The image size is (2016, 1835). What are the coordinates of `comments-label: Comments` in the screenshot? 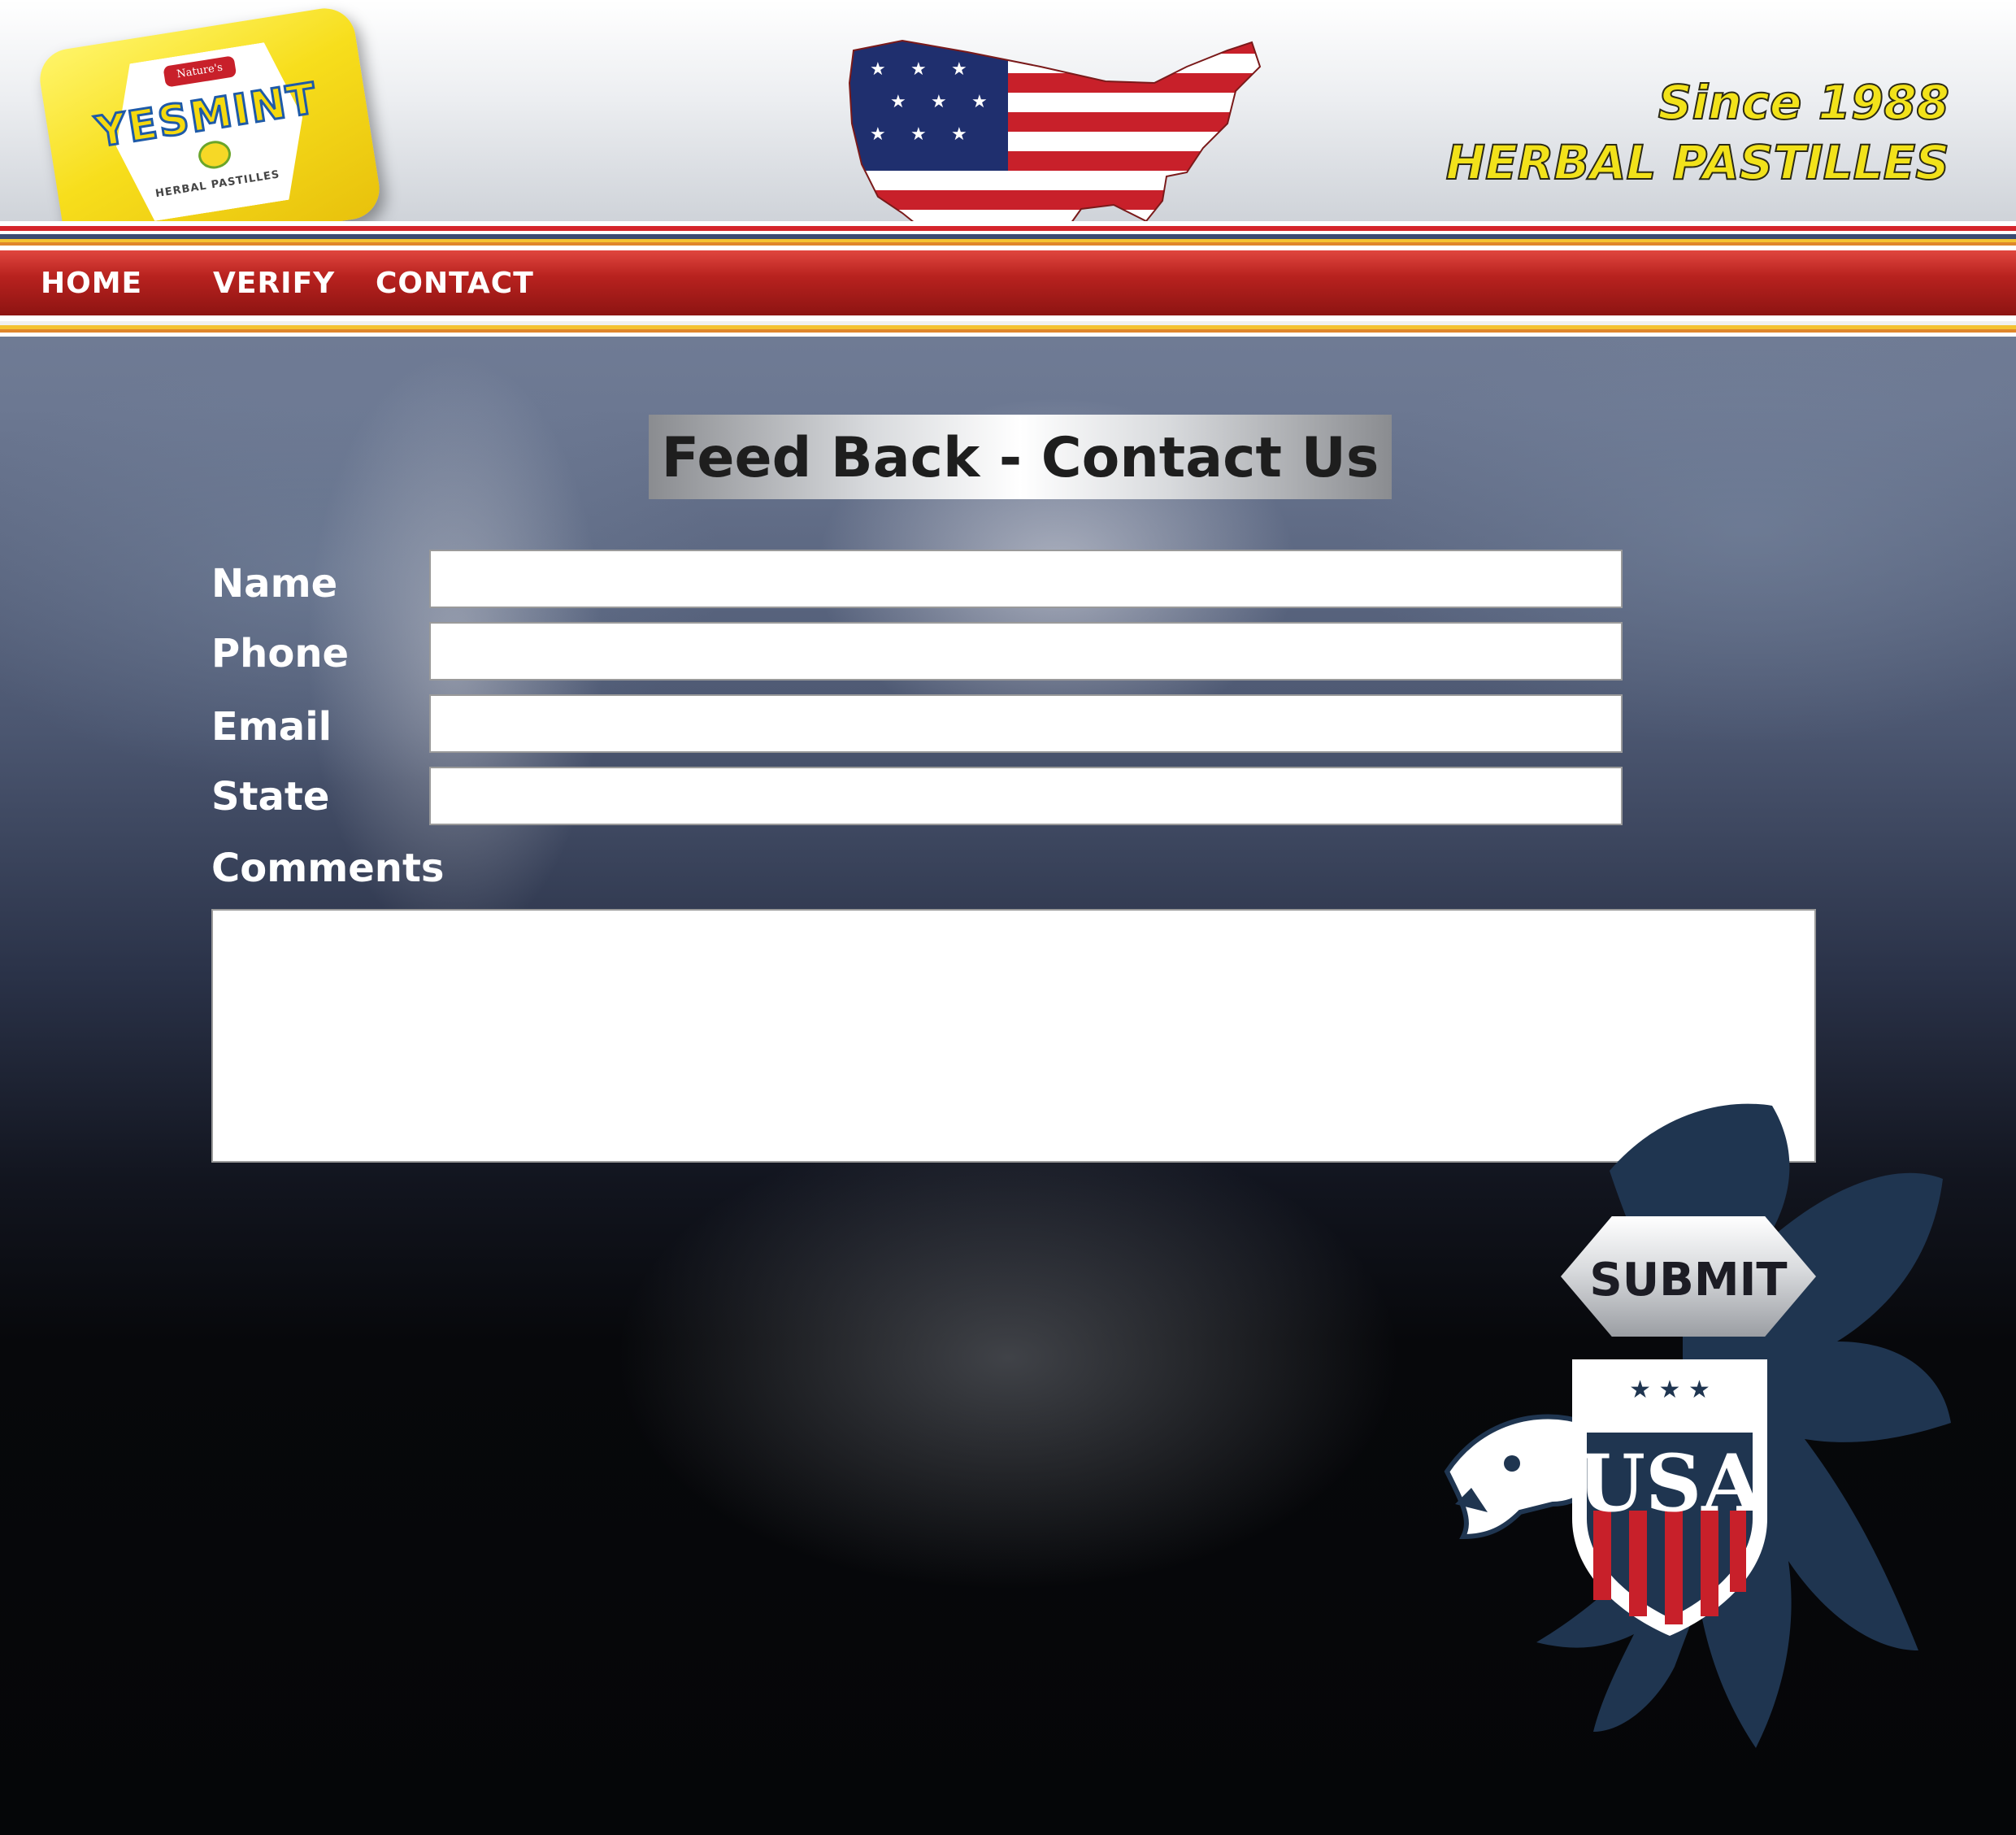 It's located at (328, 868).